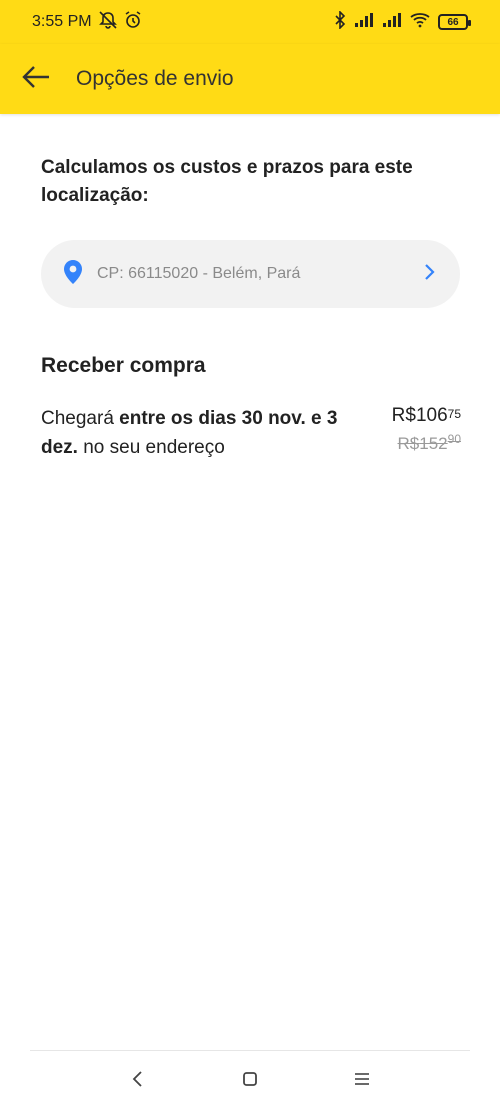 Image resolution: width=500 pixels, height=1111 pixels. I want to click on muted-notification-icon, so click(108, 22).